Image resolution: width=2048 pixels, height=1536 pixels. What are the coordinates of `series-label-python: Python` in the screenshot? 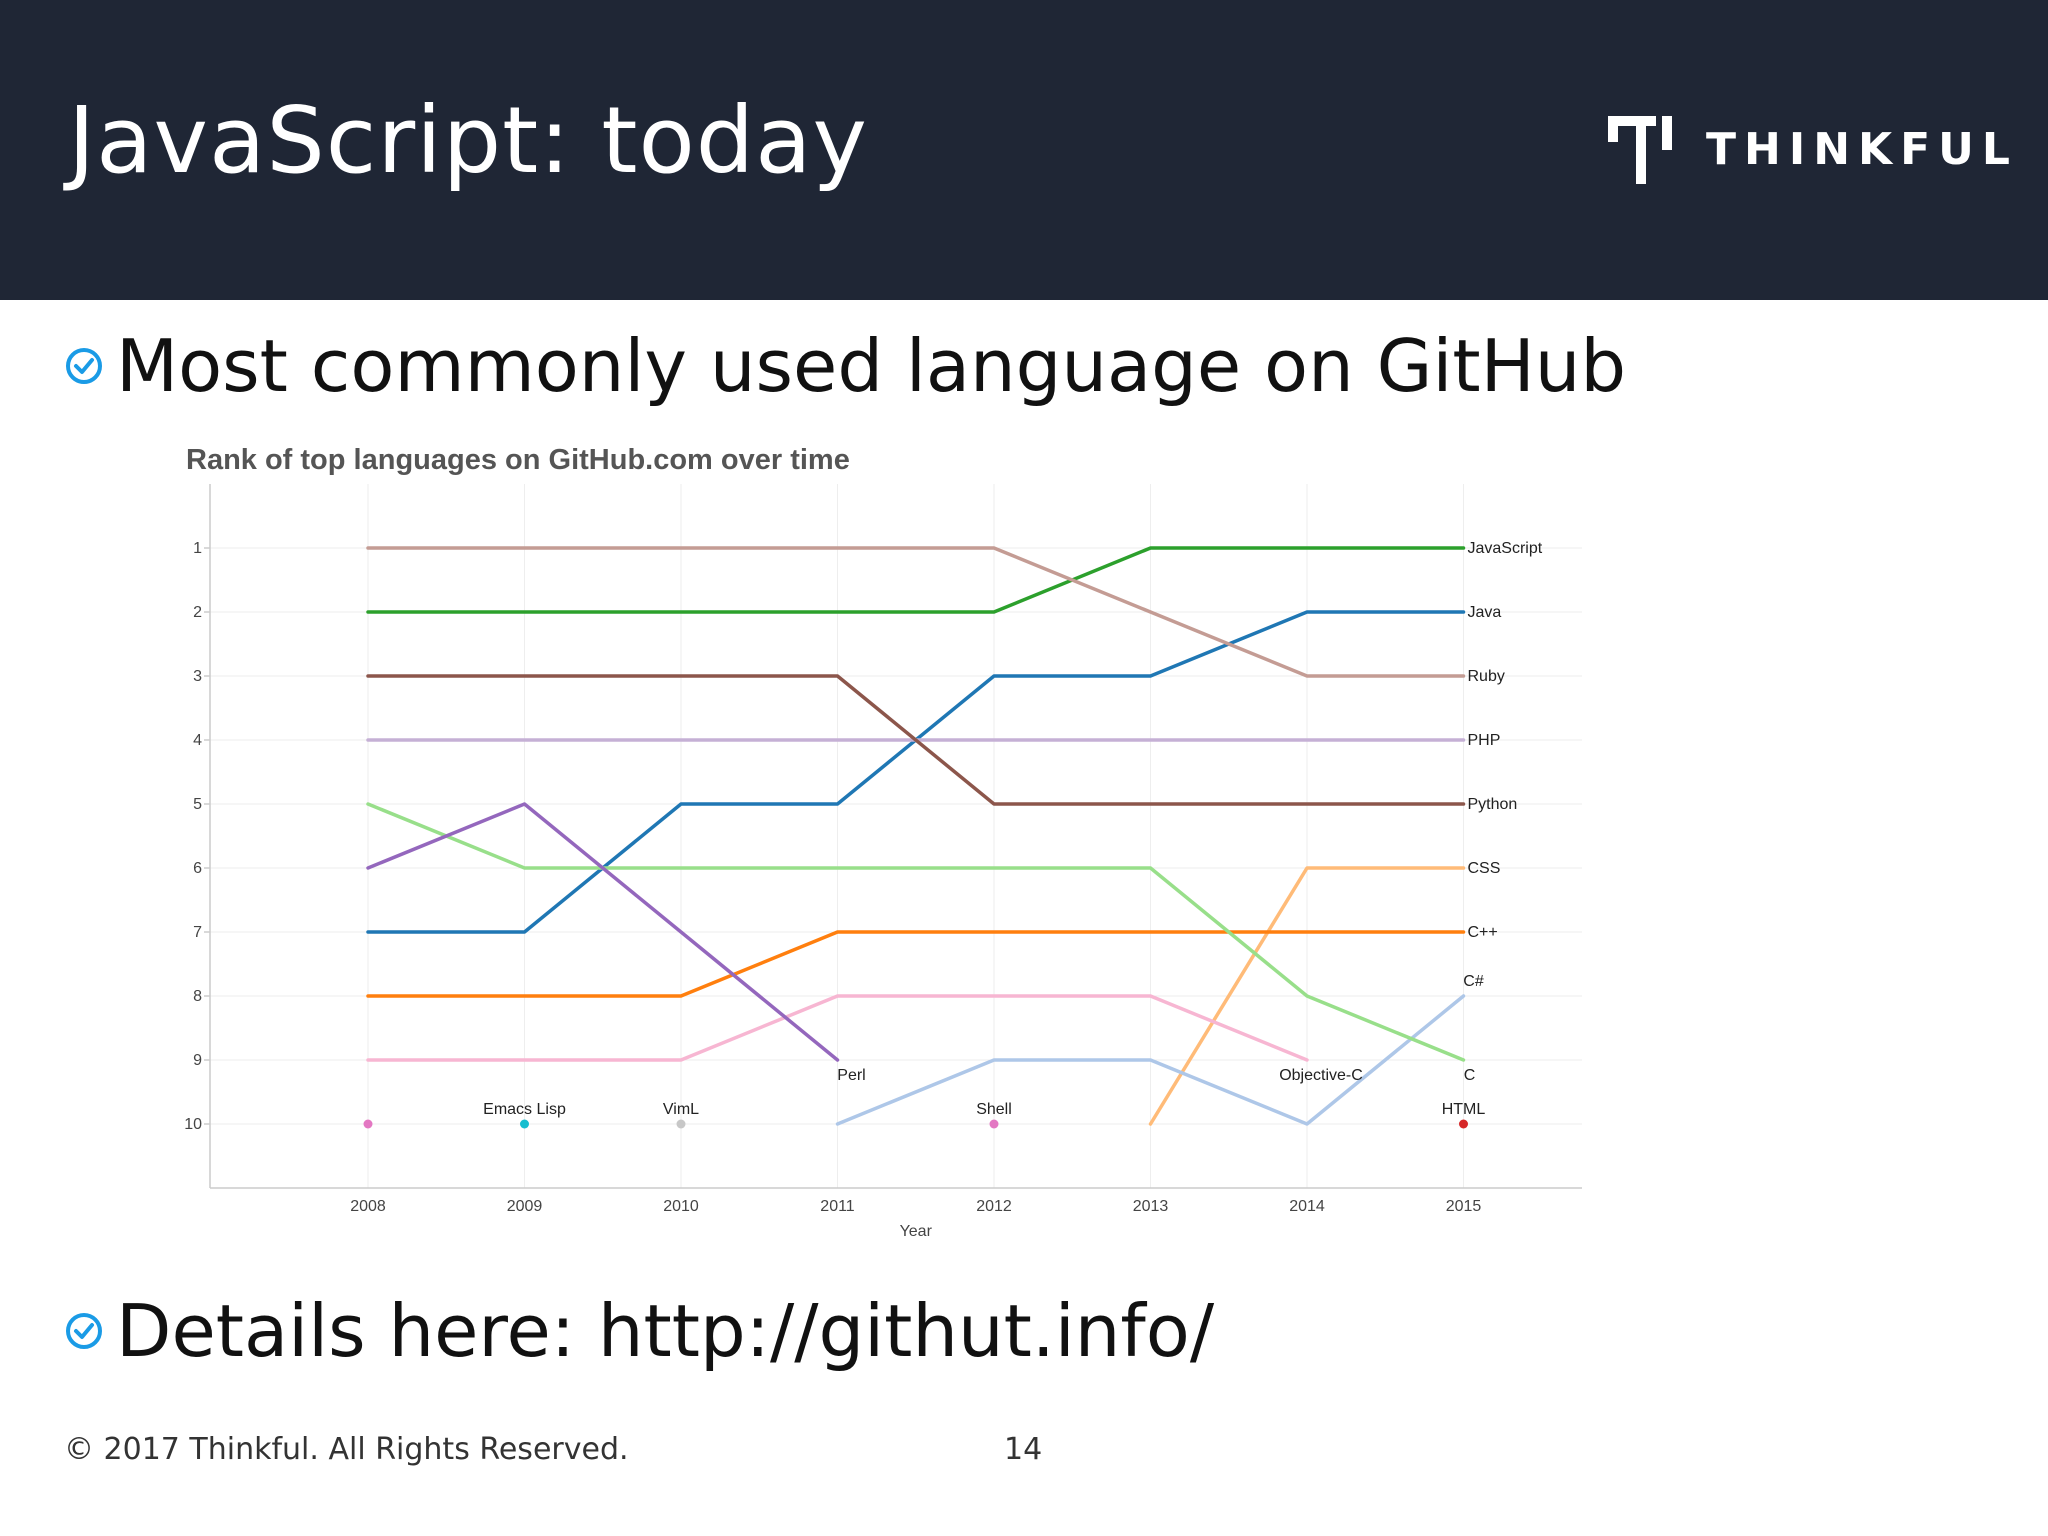 It's located at (1493, 804).